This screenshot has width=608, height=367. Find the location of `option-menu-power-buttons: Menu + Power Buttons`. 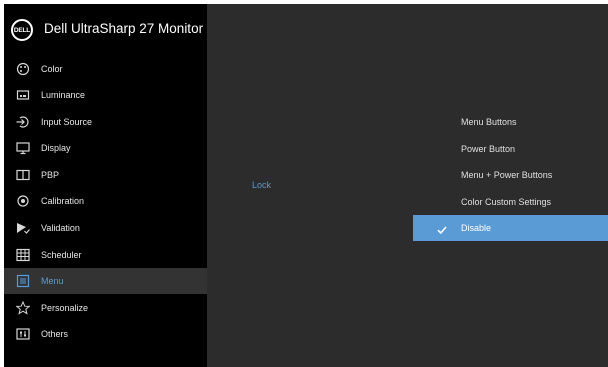

option-menu-power-buttons: Menu + Power Buttons is located at coordinates (510, 175).